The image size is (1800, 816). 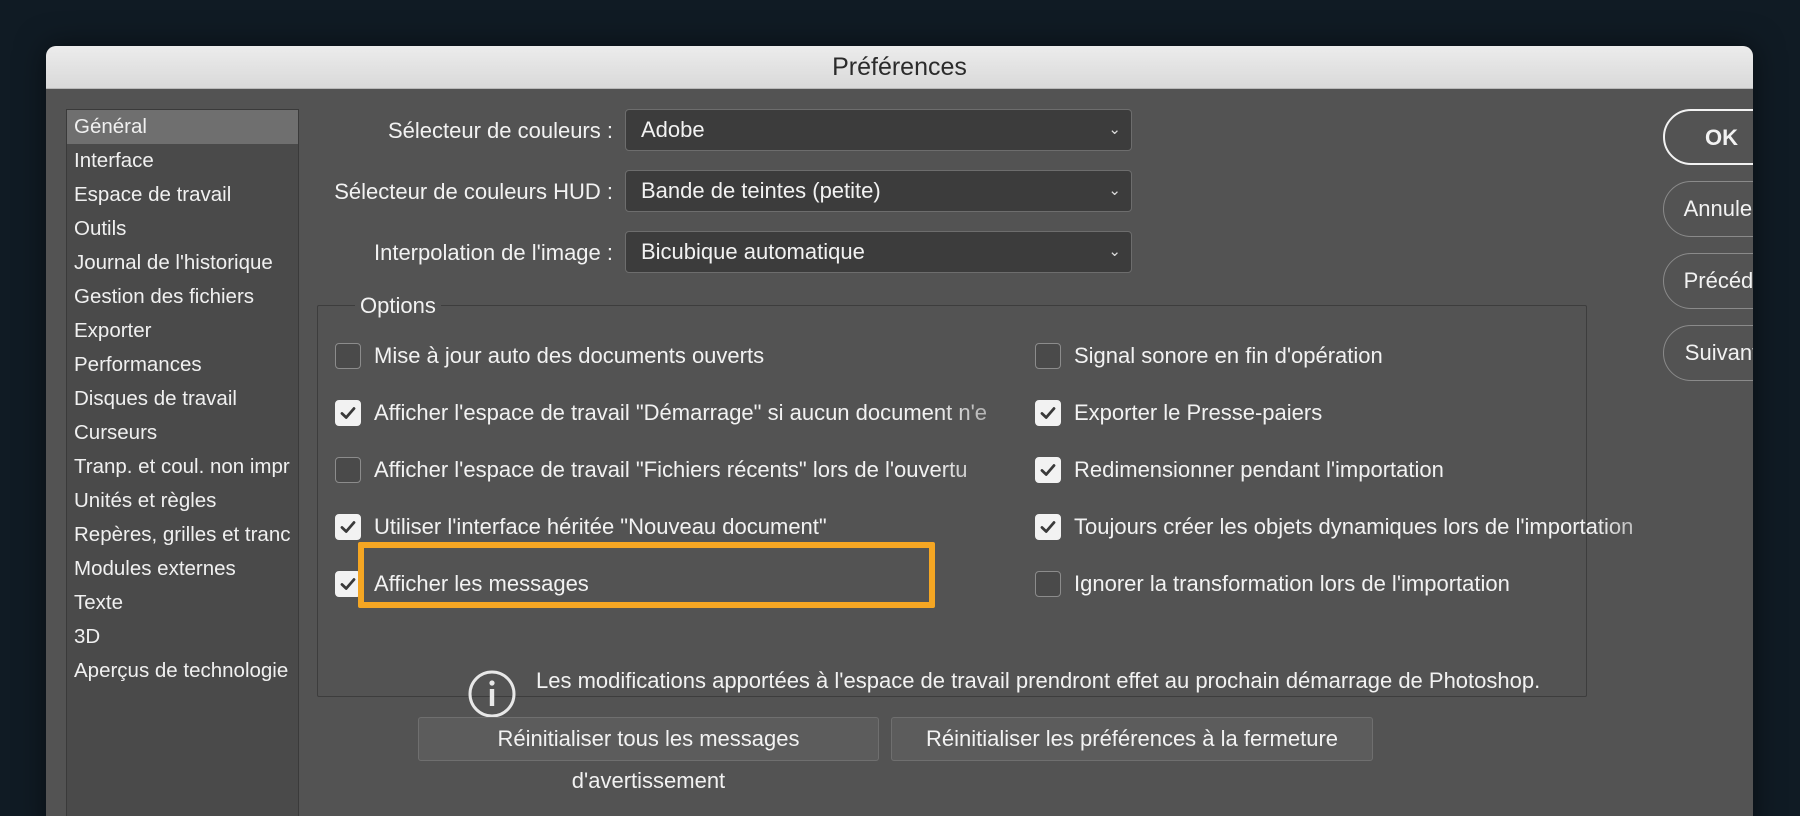 What do you see at coordinates (182, 161) in the screenshot?
I see `sidebar-item-interface: Interface` at bounding box center [182, 161].